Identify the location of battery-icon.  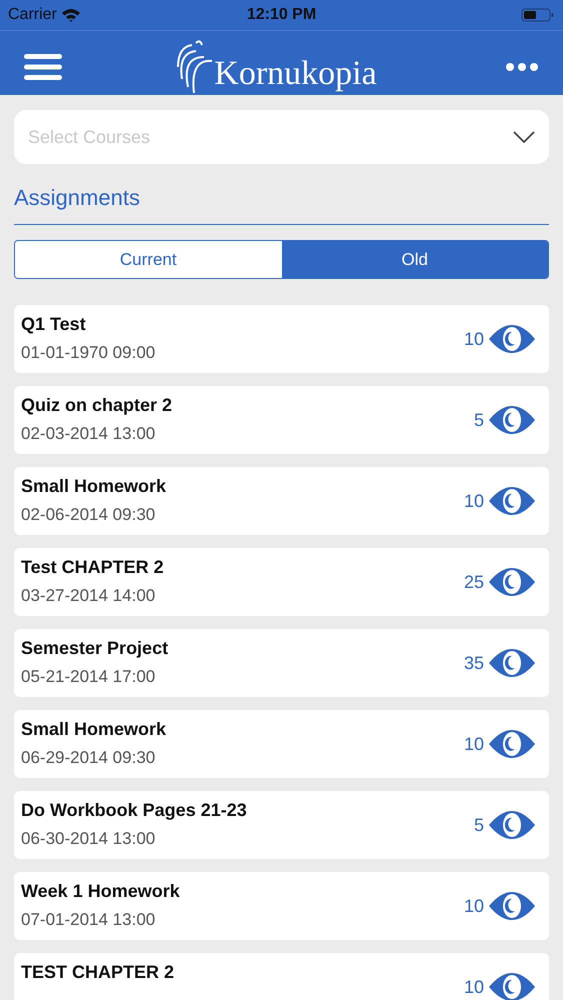
(538, 15).